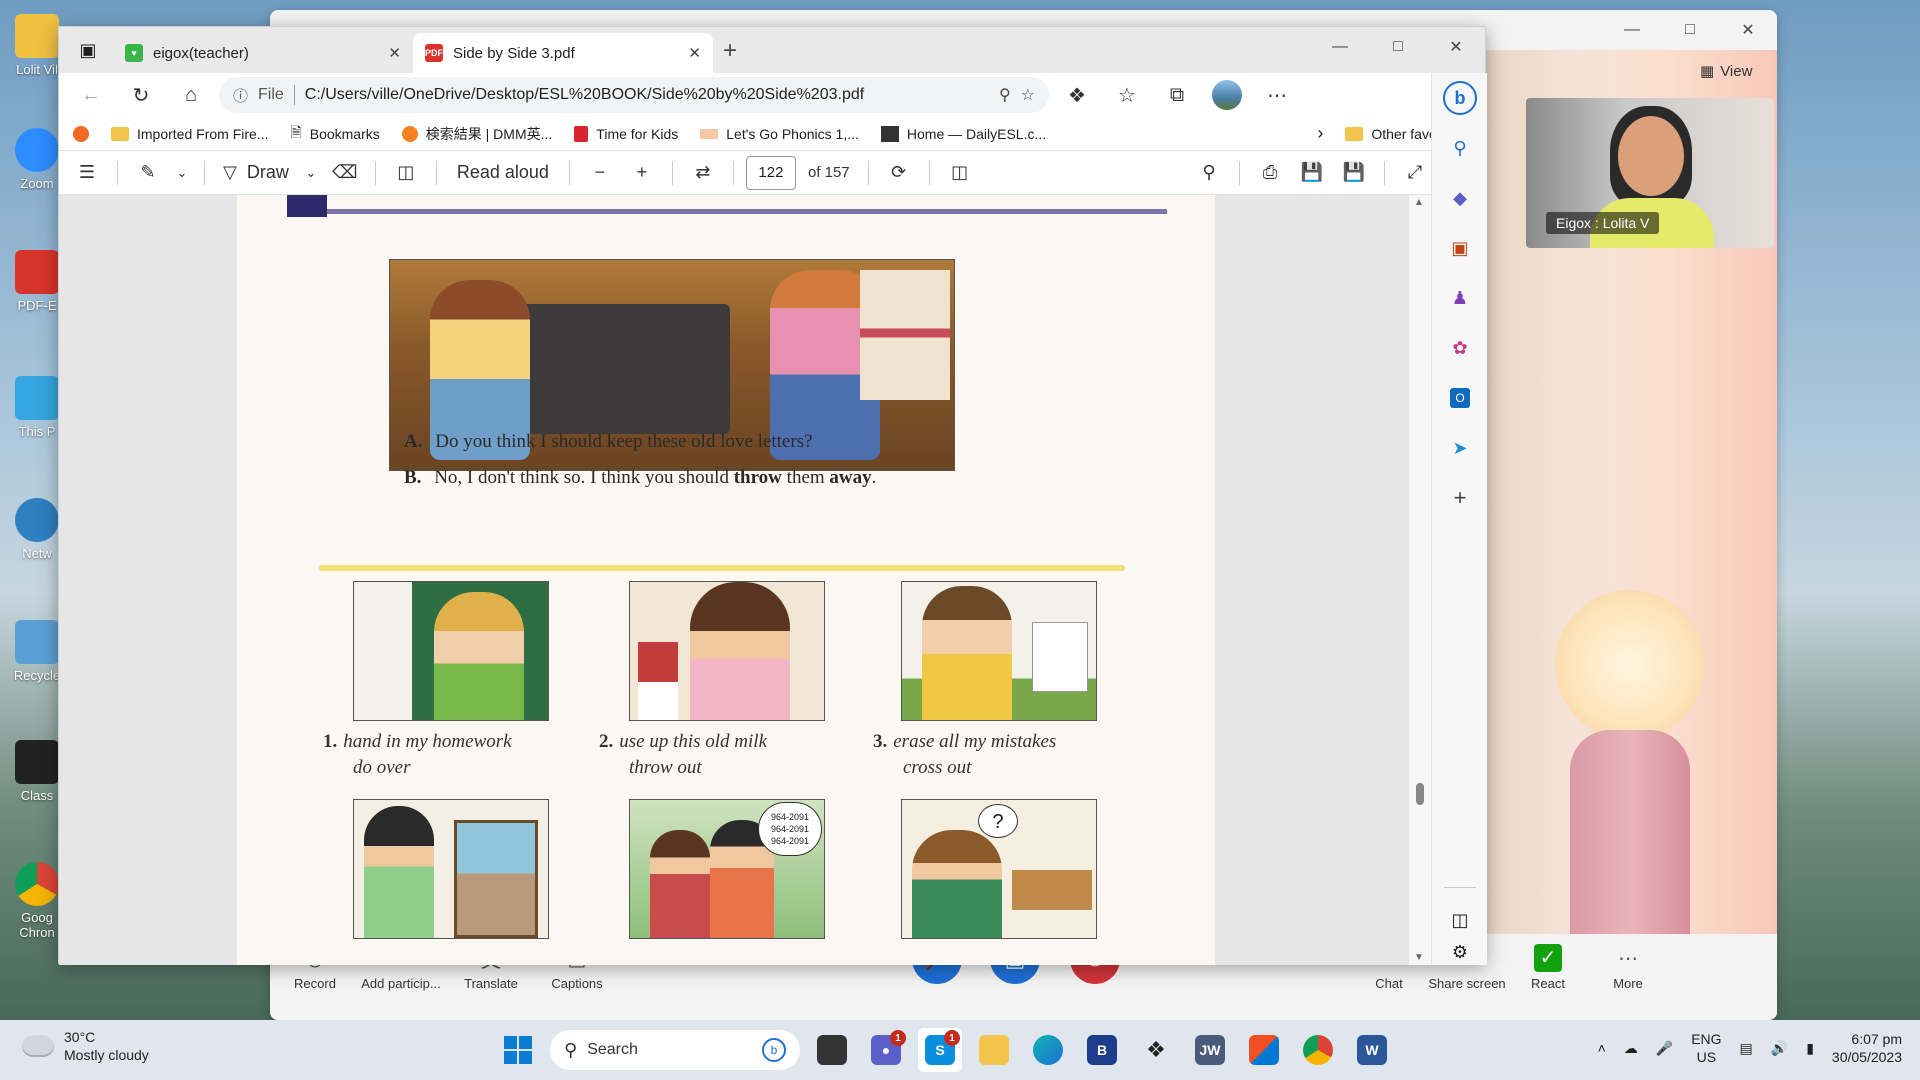 This screenshot has height=1080, width=1920. I want to click on desktop-icon-zoom: Zoom, so click(37, 159).